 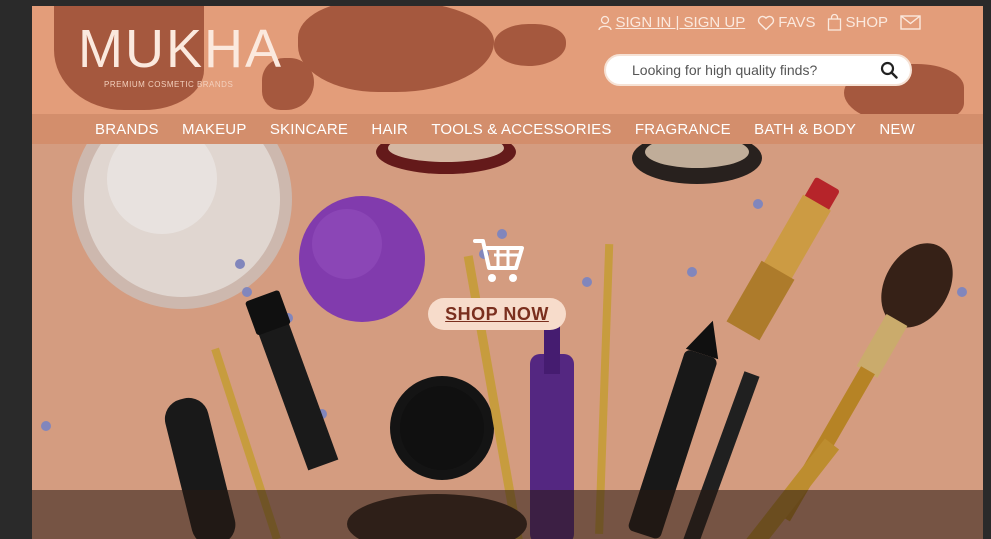 I want to click on mail-link, so click(x=910, y=22).